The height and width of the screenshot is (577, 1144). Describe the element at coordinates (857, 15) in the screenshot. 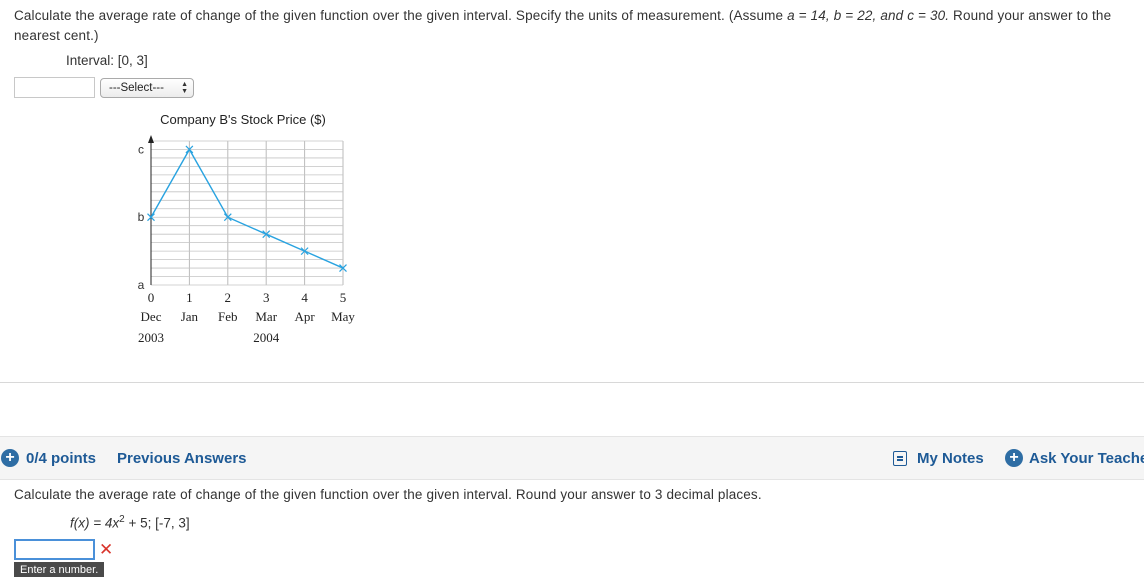

I see `assume-b: b = 22,` at that location.